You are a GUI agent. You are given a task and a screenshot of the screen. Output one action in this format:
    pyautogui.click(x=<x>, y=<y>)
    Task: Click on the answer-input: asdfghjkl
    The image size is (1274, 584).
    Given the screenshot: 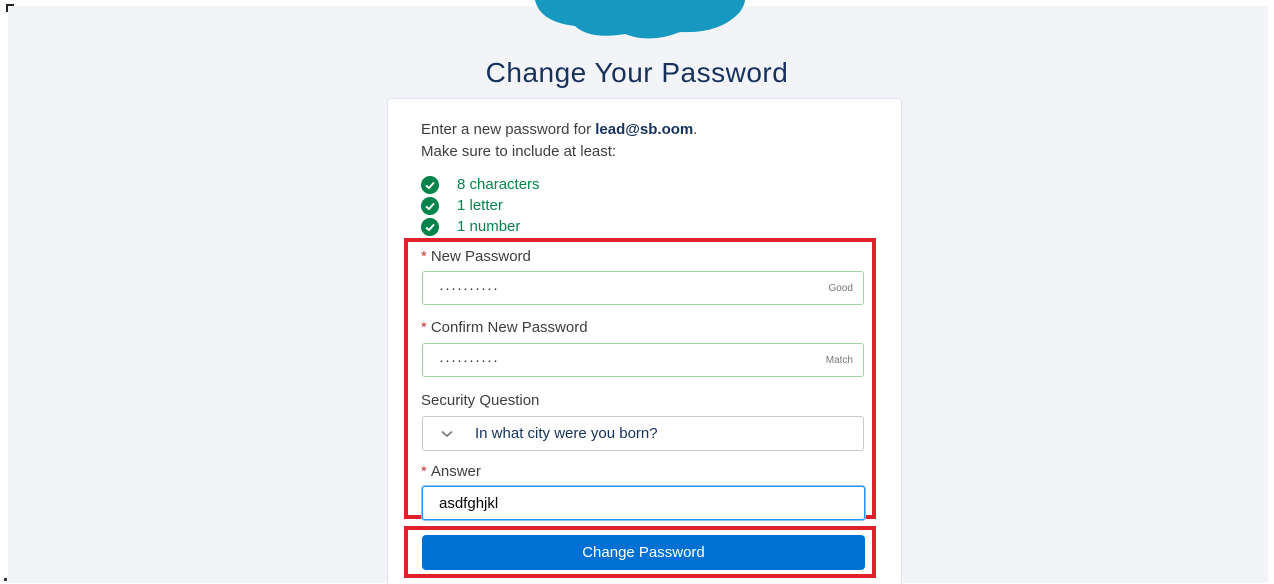 What is the action you would take?
    pyautogui.click(x=643, y=503)
    